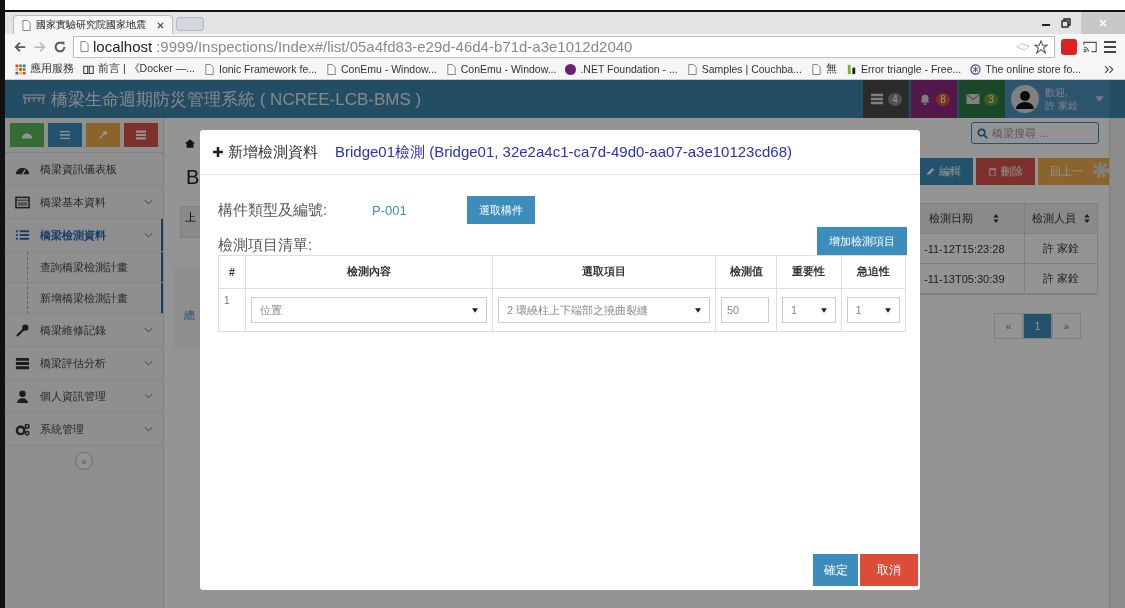  Describe the element at coordinates (20, 69) in the screenshot. I see `apps-icon` at that location.